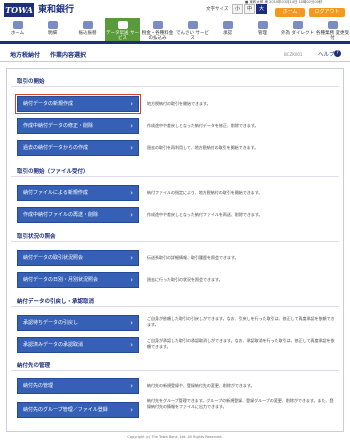 The image size is (350, 444). What do you see at coordinates (78, 193) in the screenshot?
I see `new-from-file-button: 納付ファイルによる新規作成 ›` at bounding box center [78, 193].